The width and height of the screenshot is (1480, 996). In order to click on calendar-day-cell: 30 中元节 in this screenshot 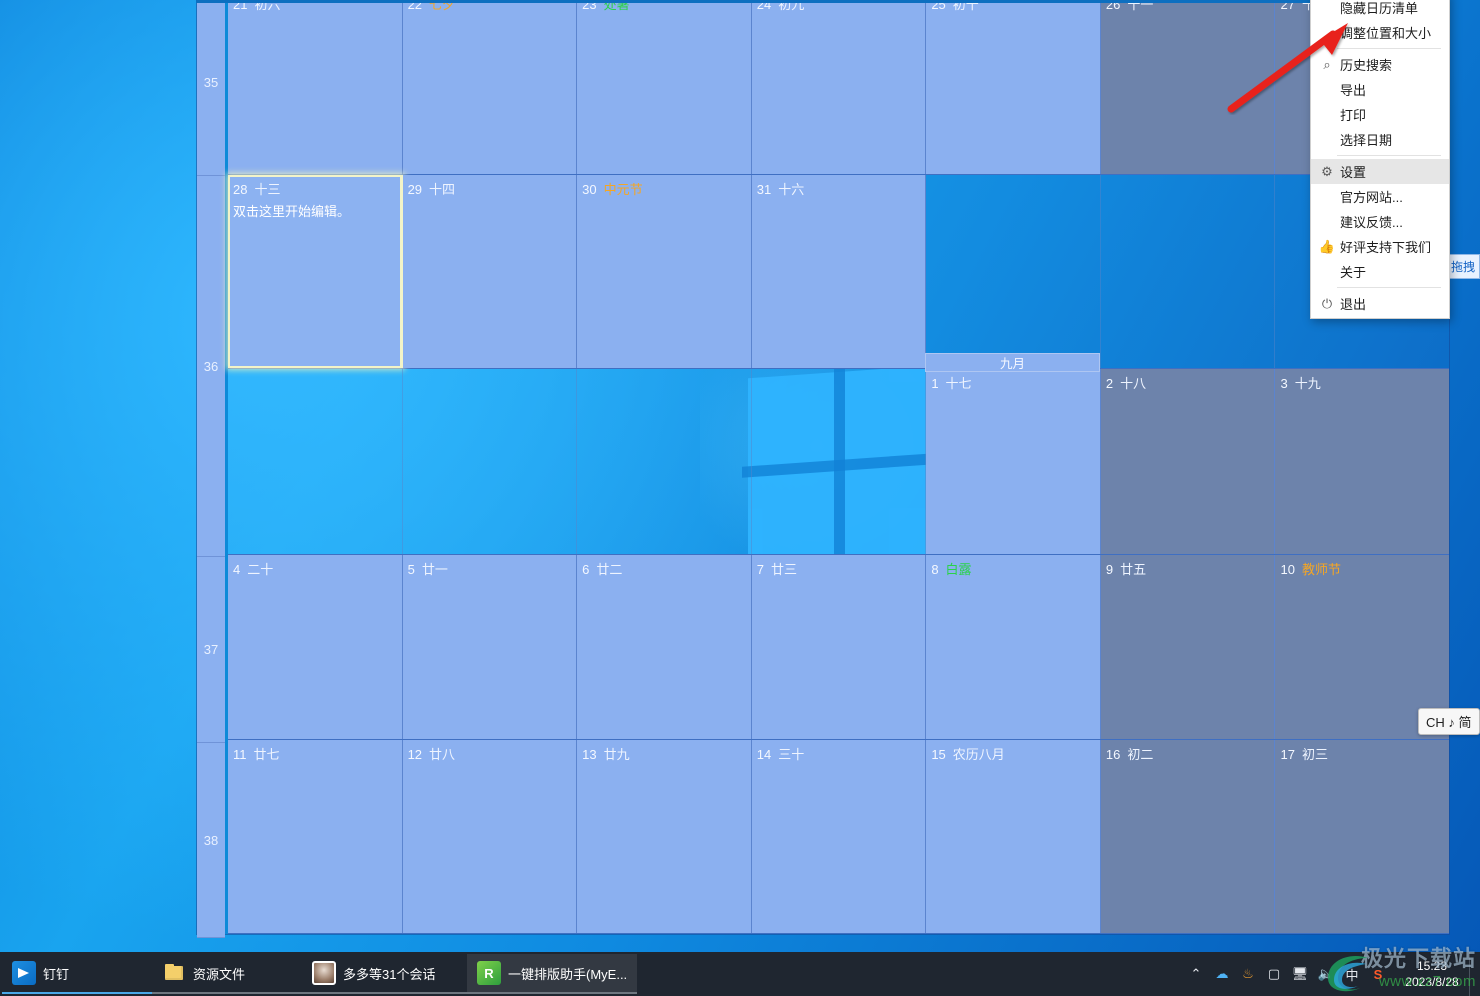, I will do `click(664, 272)`.